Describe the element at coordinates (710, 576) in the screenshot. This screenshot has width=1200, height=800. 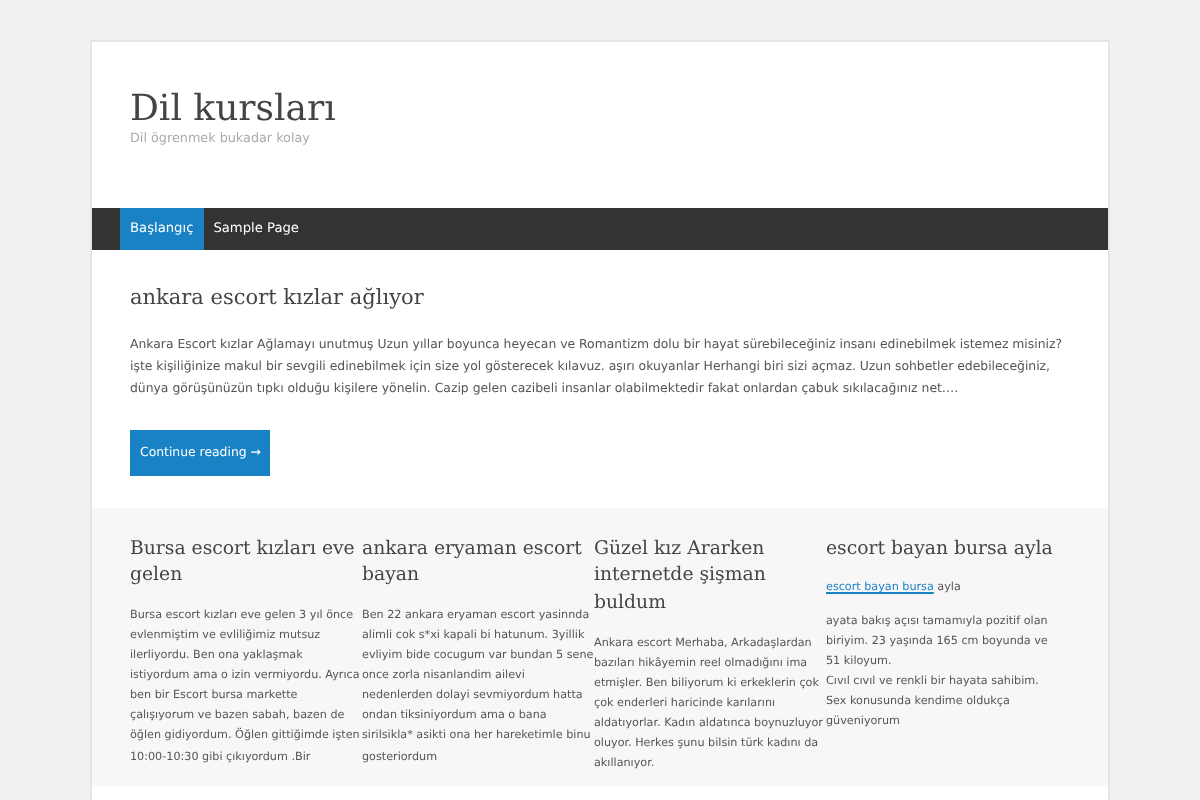
I see `widget-title: Güzel kız Ararken internetde şişman buldum` at that location.